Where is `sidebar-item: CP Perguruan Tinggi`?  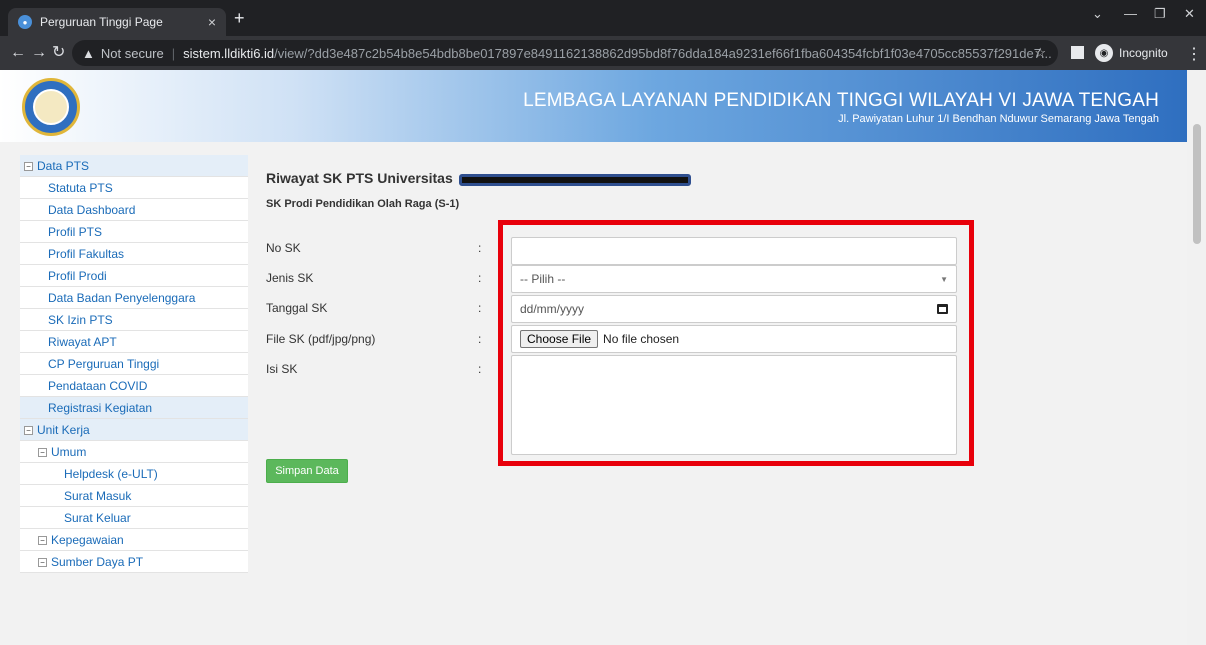 sidebar-item: CP Perguruan Tinggi is located at coordinates (134, 364).